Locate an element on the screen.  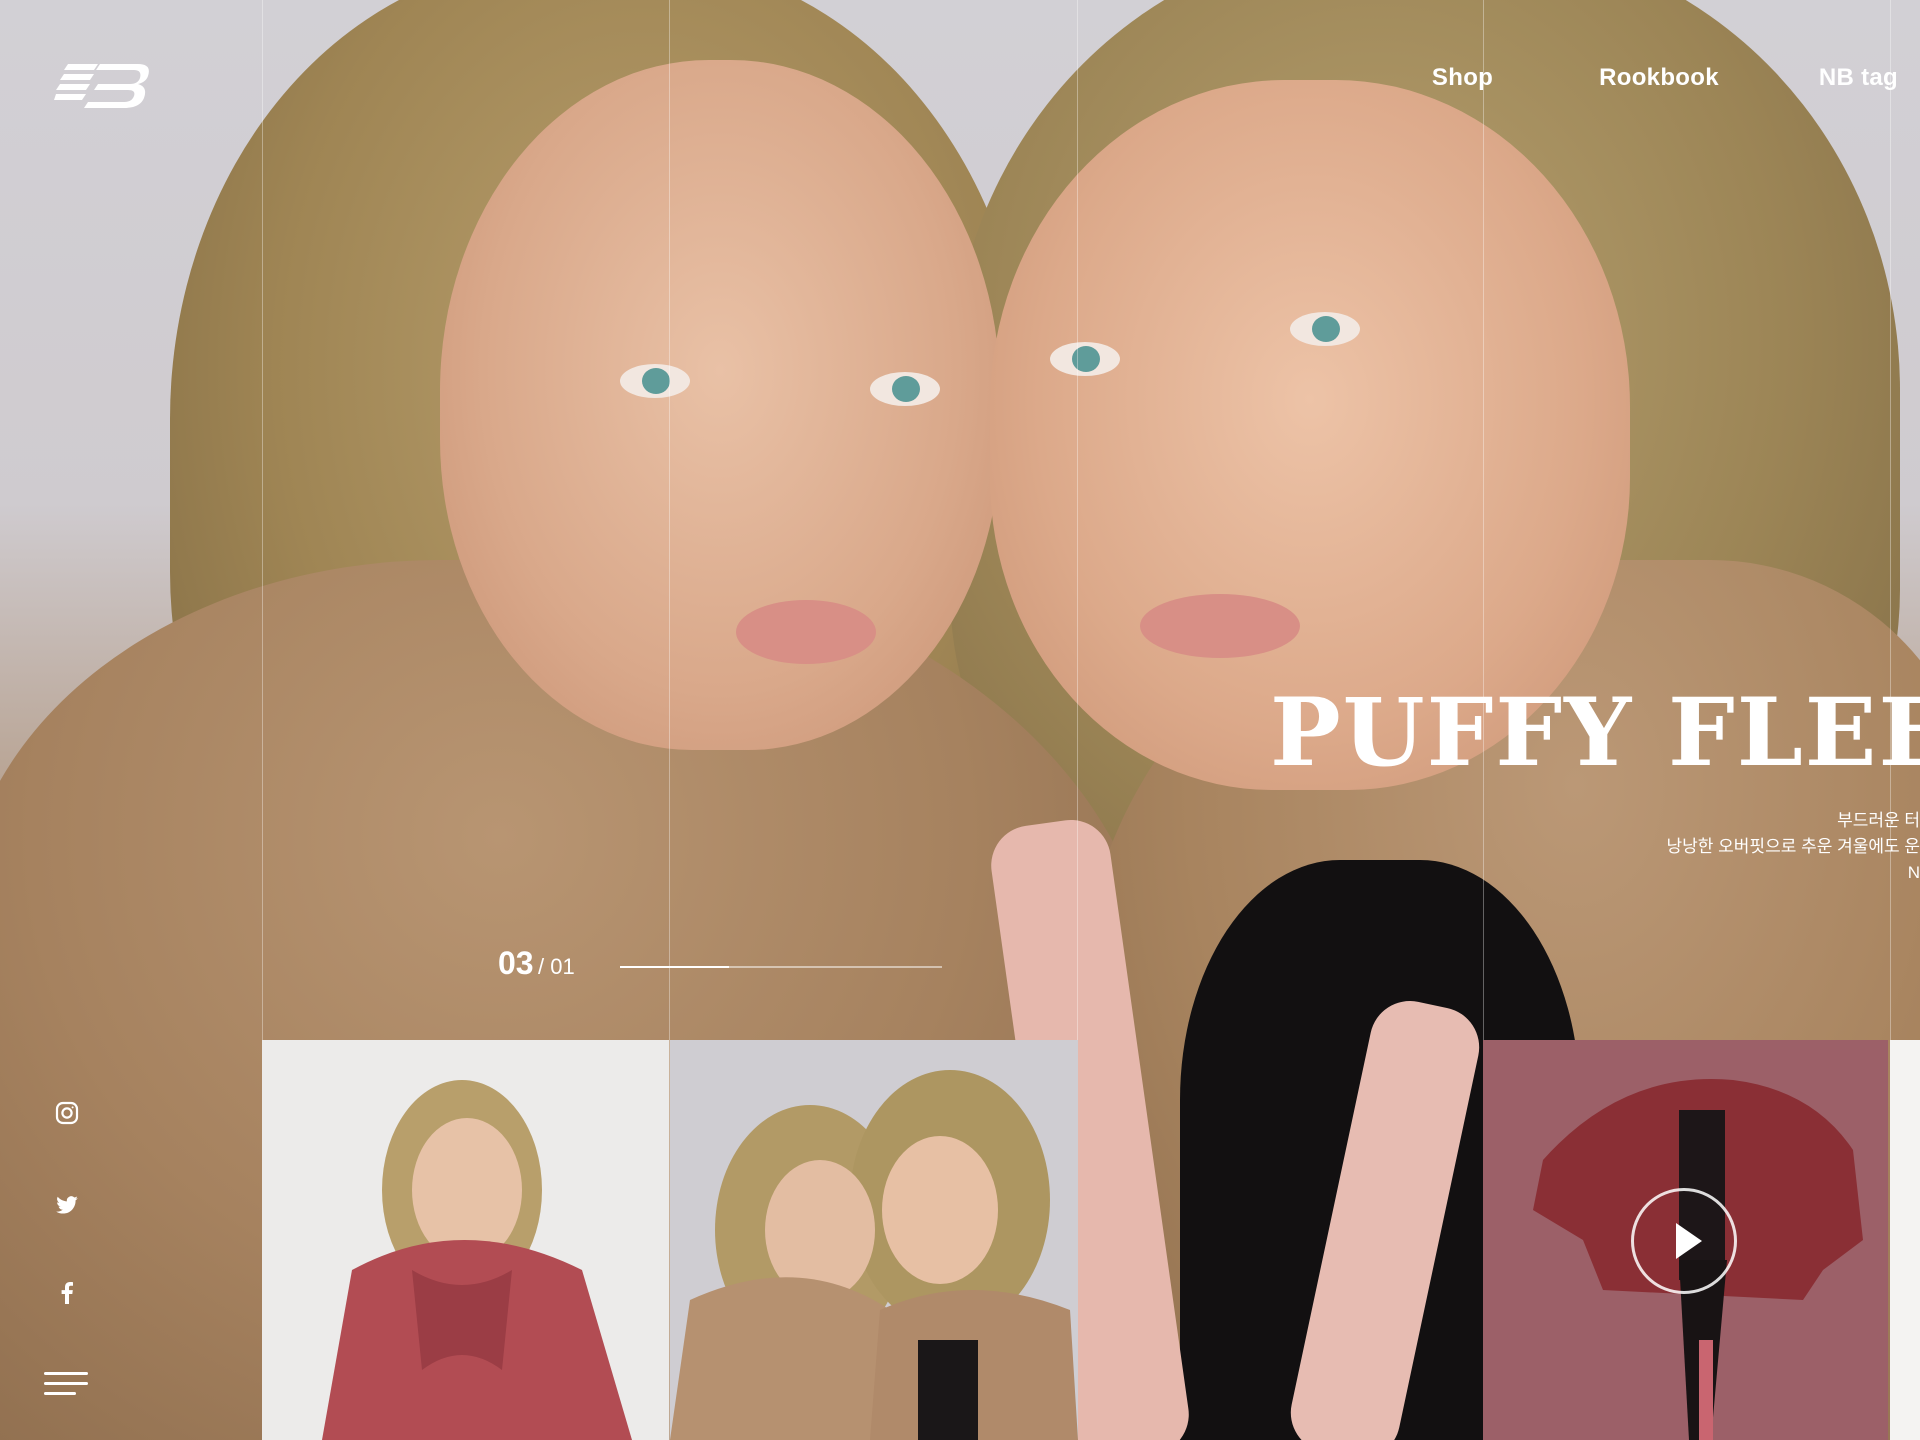
play-icon is located at coordinates (1684, 1241).